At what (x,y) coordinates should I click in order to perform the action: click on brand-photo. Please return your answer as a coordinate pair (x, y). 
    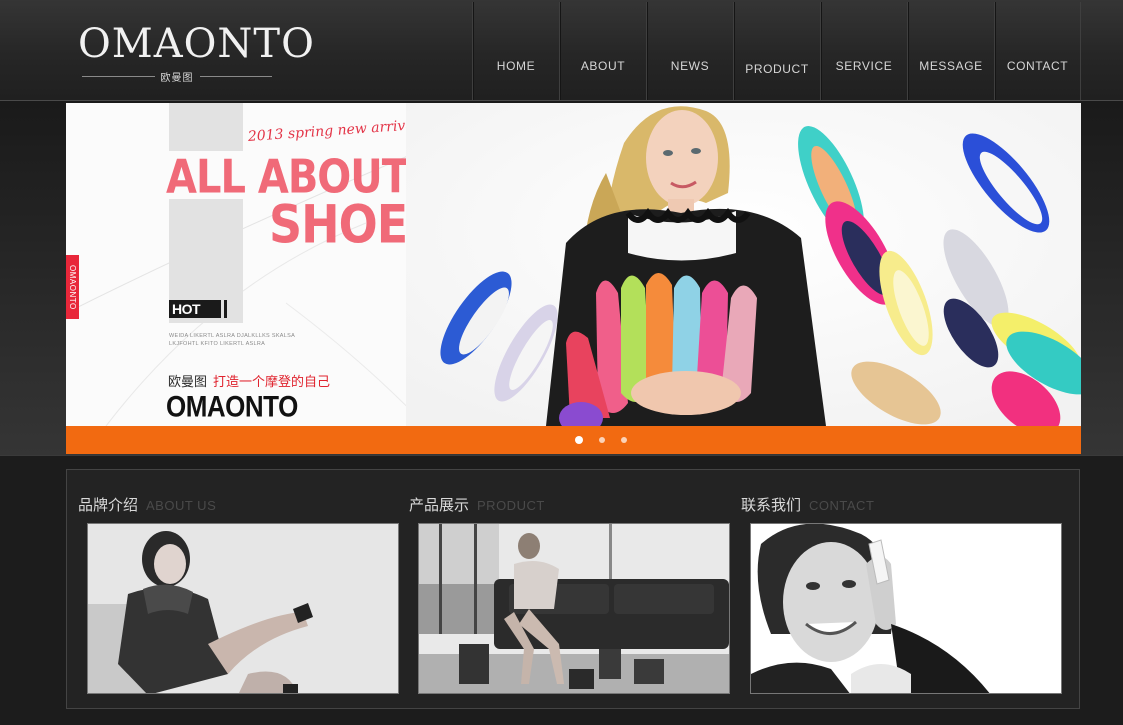
    Looking at the image, I should click on (243, 608).